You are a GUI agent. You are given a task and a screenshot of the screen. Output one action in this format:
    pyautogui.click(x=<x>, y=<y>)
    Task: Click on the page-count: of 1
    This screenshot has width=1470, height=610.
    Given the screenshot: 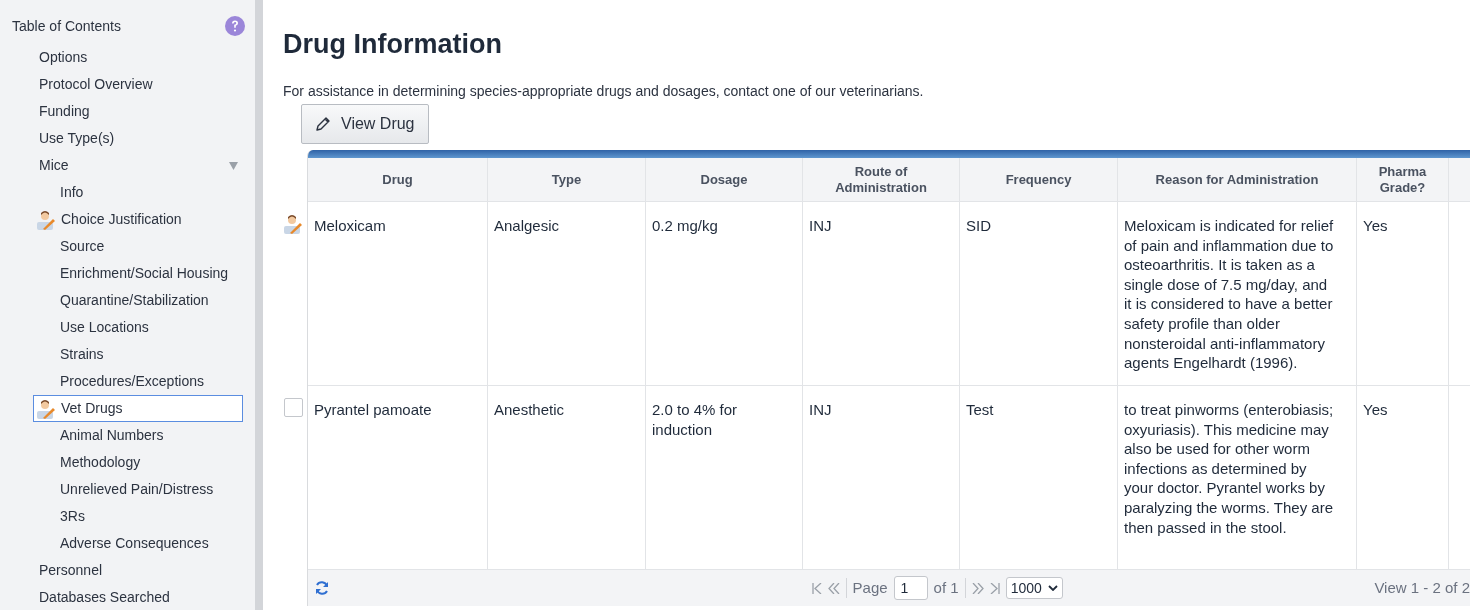 What is the action you would take?
    pyautogui.click(x=946, y=587)
    